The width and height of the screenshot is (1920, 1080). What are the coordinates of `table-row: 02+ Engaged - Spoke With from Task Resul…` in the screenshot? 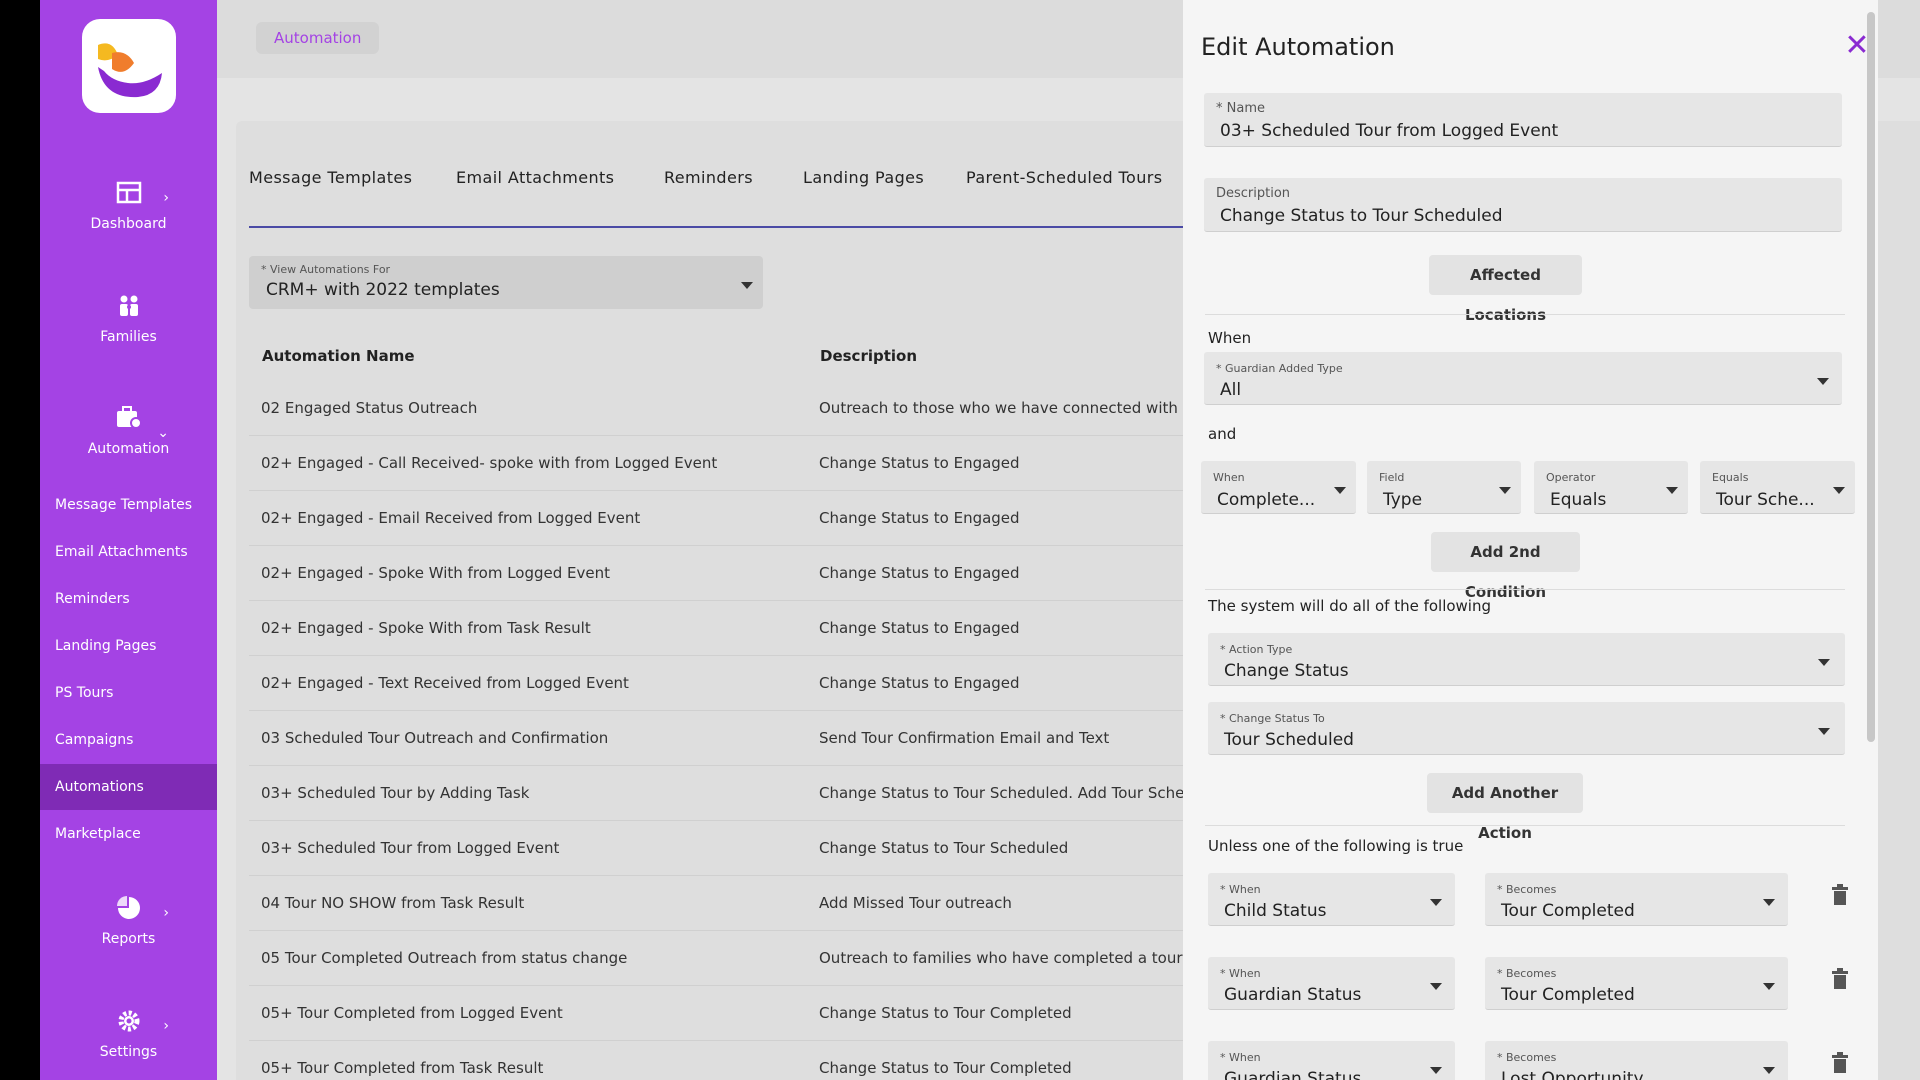 It's located at (749, 628).